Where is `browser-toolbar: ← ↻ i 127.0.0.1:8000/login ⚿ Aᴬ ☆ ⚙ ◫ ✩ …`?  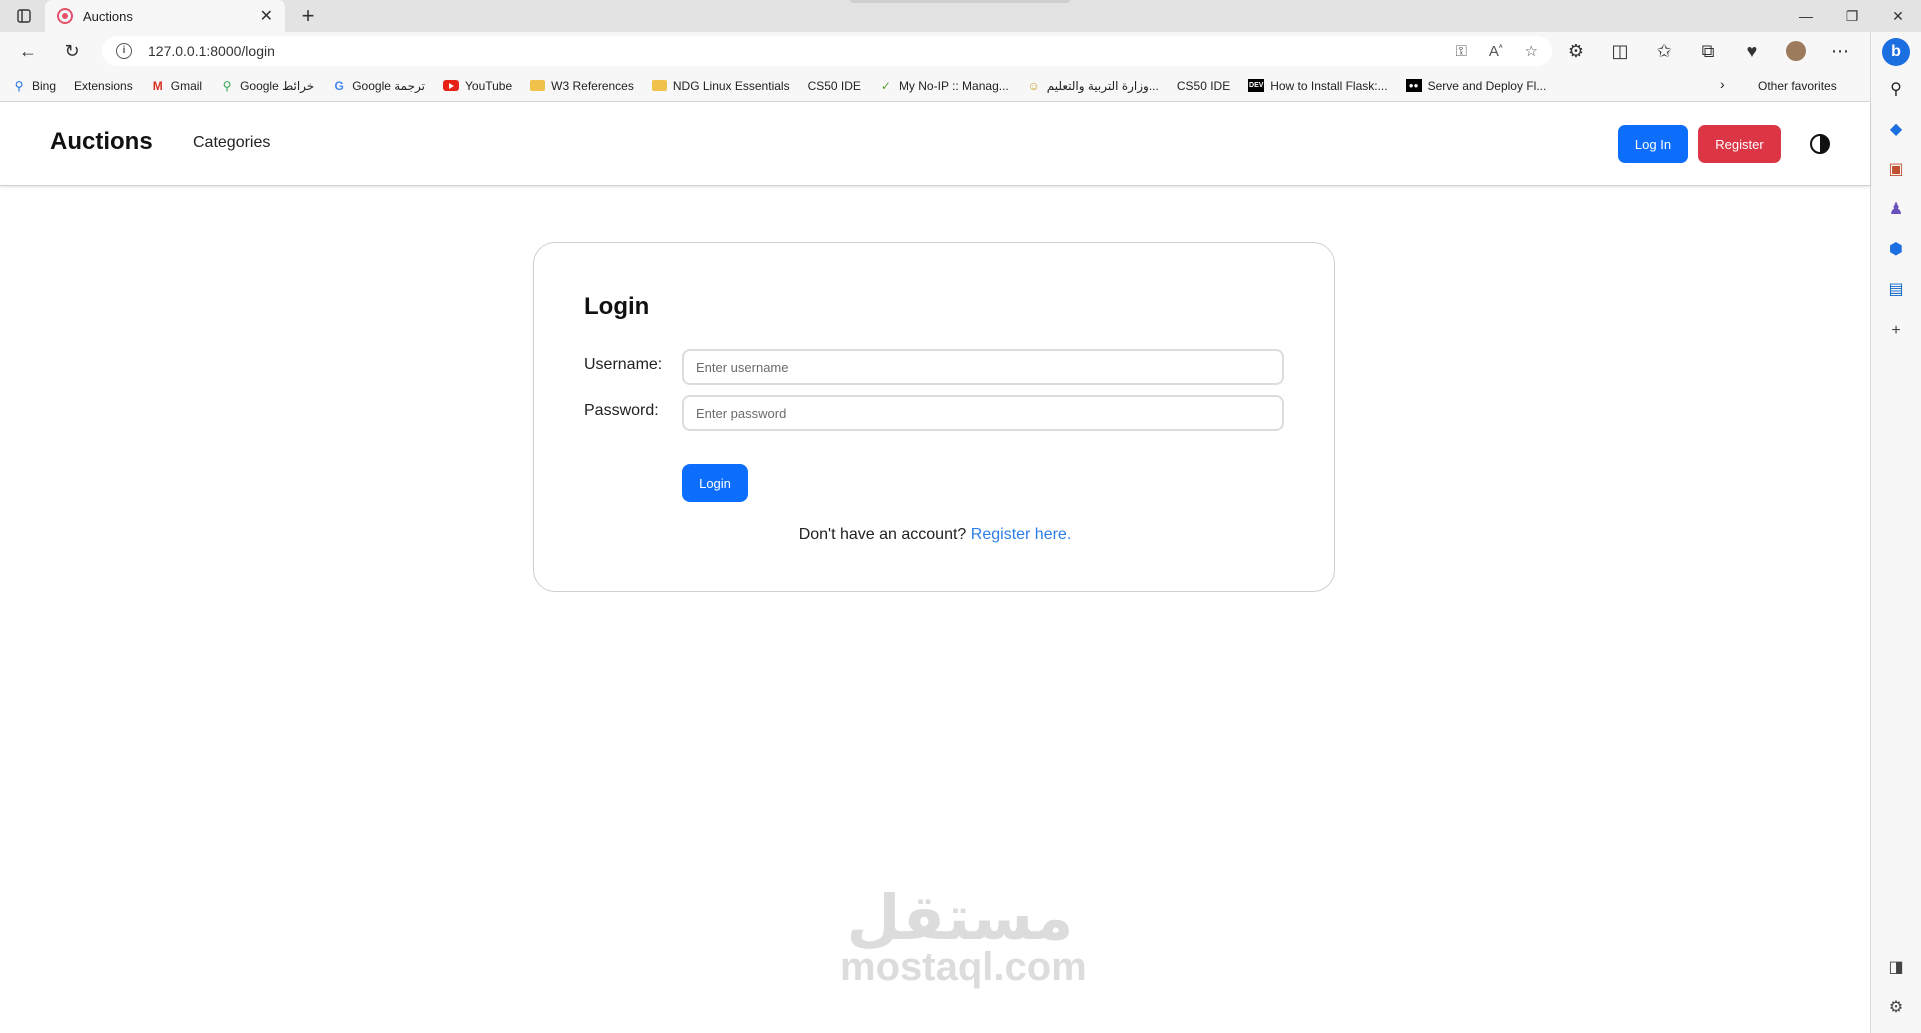 browser-toolbar: ← ↻ i 127.0.0.1:8000/login ⚿ Aᴬ ☆ ⚙ ◫ ✩ … is located at coordinates (935, 51).